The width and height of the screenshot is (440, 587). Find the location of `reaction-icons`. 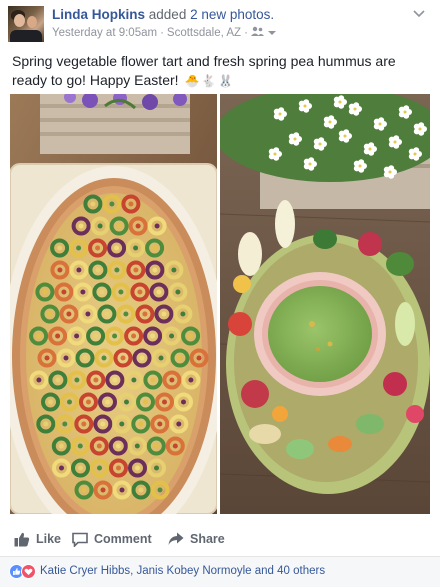

reaction-icons is located at coordinates (24, 572).